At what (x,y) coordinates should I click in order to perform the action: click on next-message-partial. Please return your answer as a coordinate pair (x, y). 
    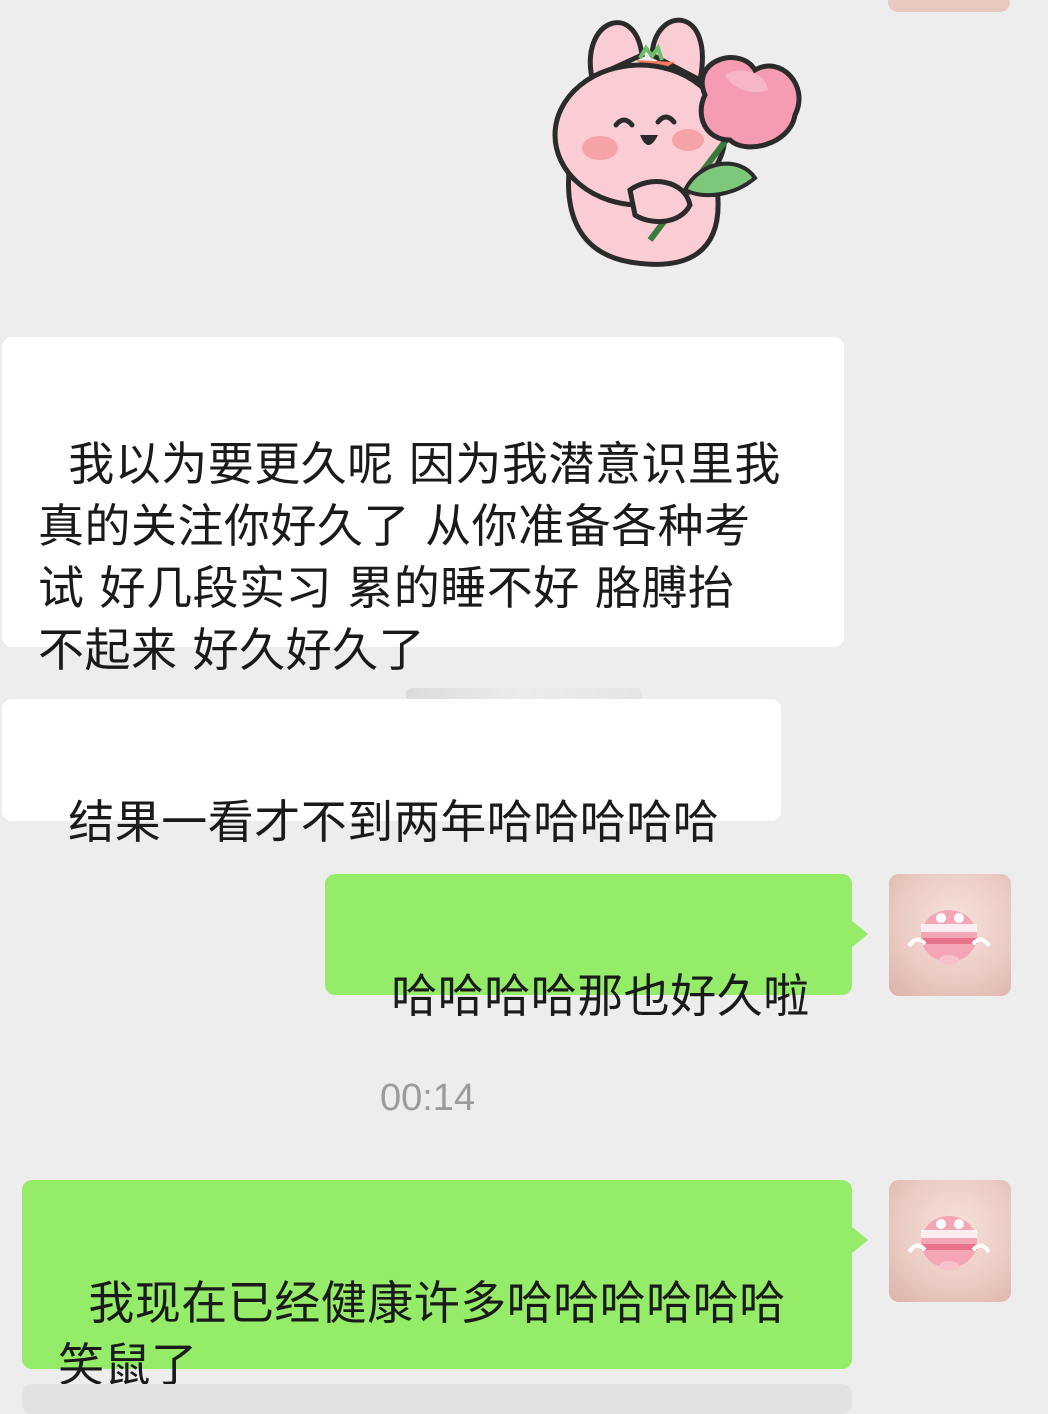
    Looking at the image, I should click on (437, 1399).